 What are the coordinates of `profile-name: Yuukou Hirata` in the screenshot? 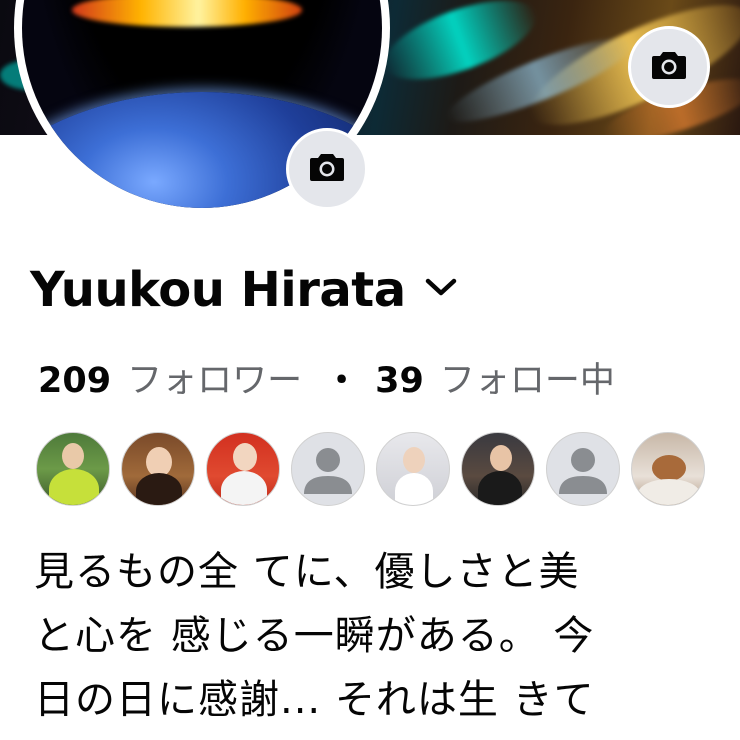 It's located at (218, 290).